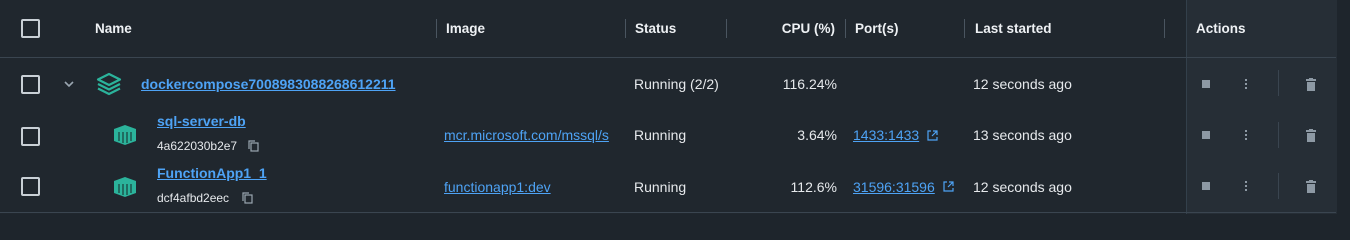 Image resolution: width=1350 pixels, height=240 pixels. What do you see at coordinates (193, 197) in the screenshot?
I see `container-id: dcf4afbd2eec` at bounding box center [193, 197].